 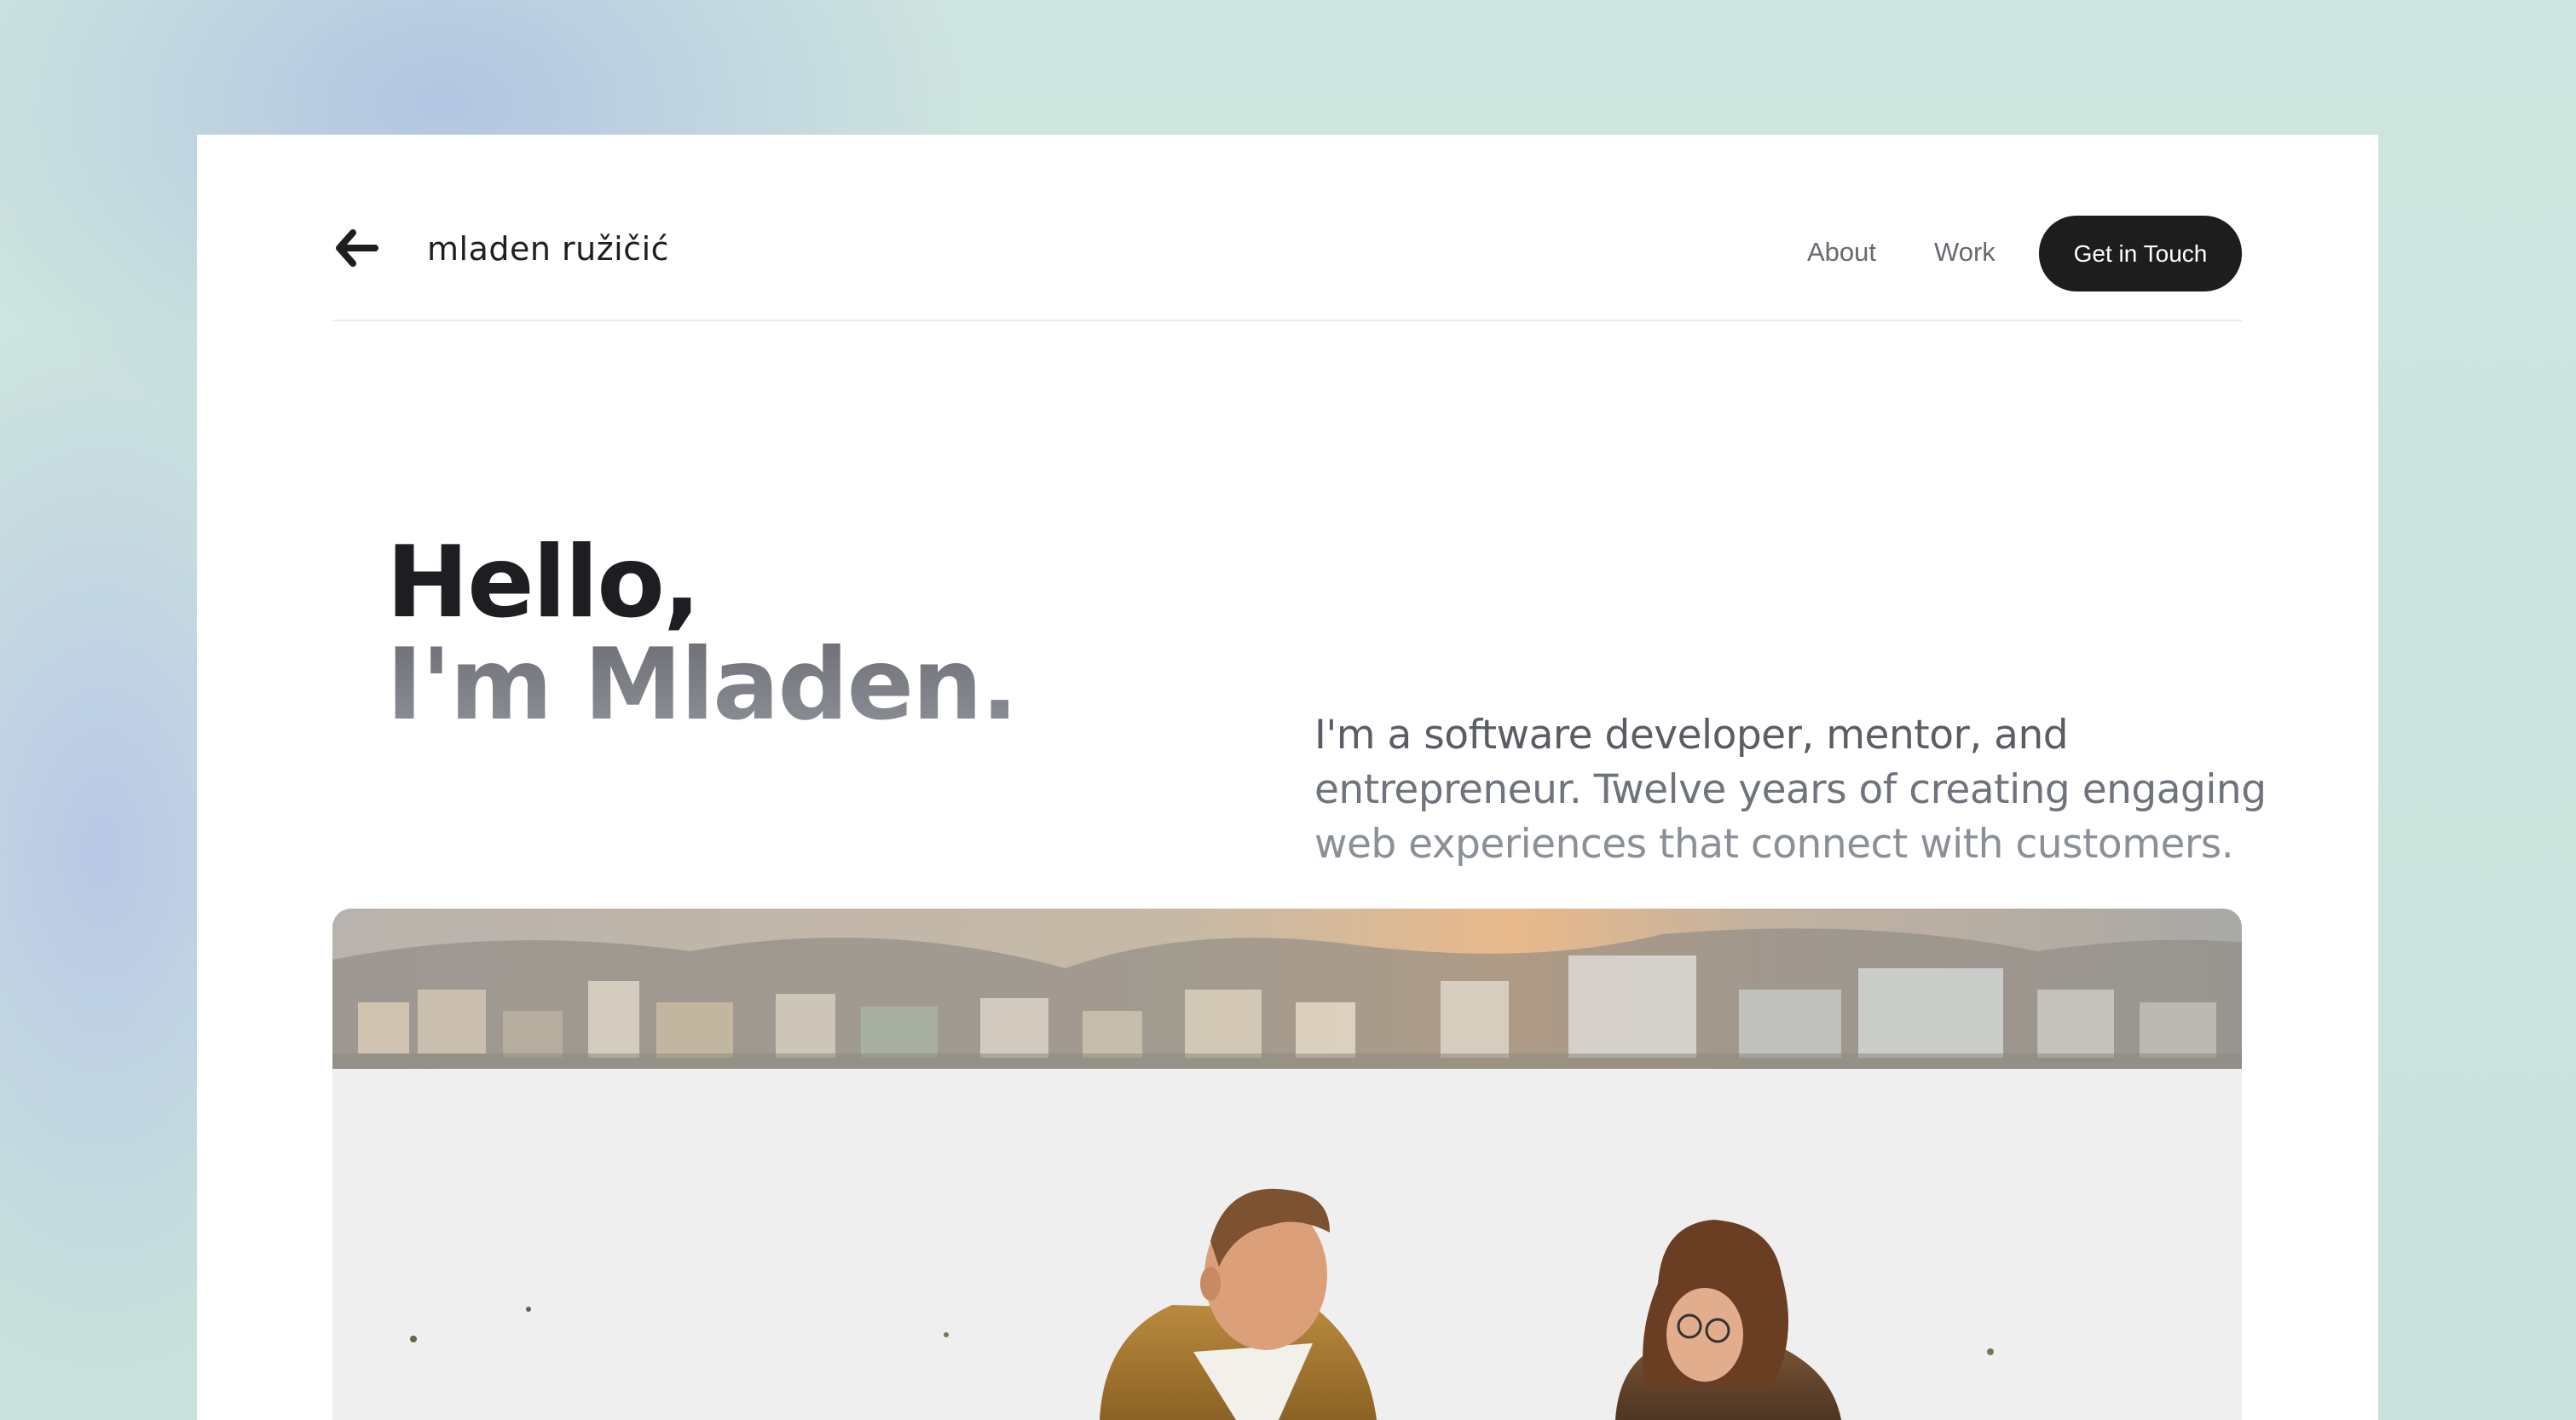 I want to click on hero-title-line-1: Hello,, so click(x=543, y=582).